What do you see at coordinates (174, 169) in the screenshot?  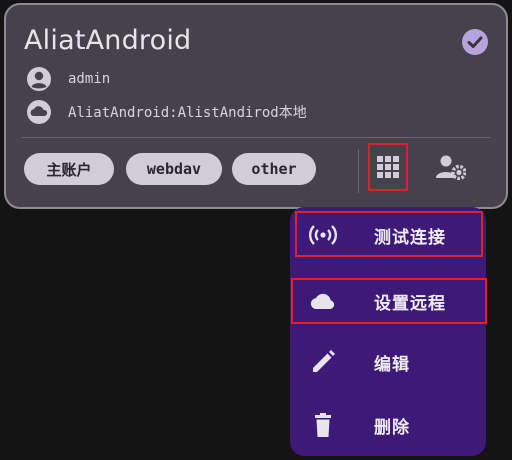 I see `chip-webdav: webdav` at bounding box center [174, 169].